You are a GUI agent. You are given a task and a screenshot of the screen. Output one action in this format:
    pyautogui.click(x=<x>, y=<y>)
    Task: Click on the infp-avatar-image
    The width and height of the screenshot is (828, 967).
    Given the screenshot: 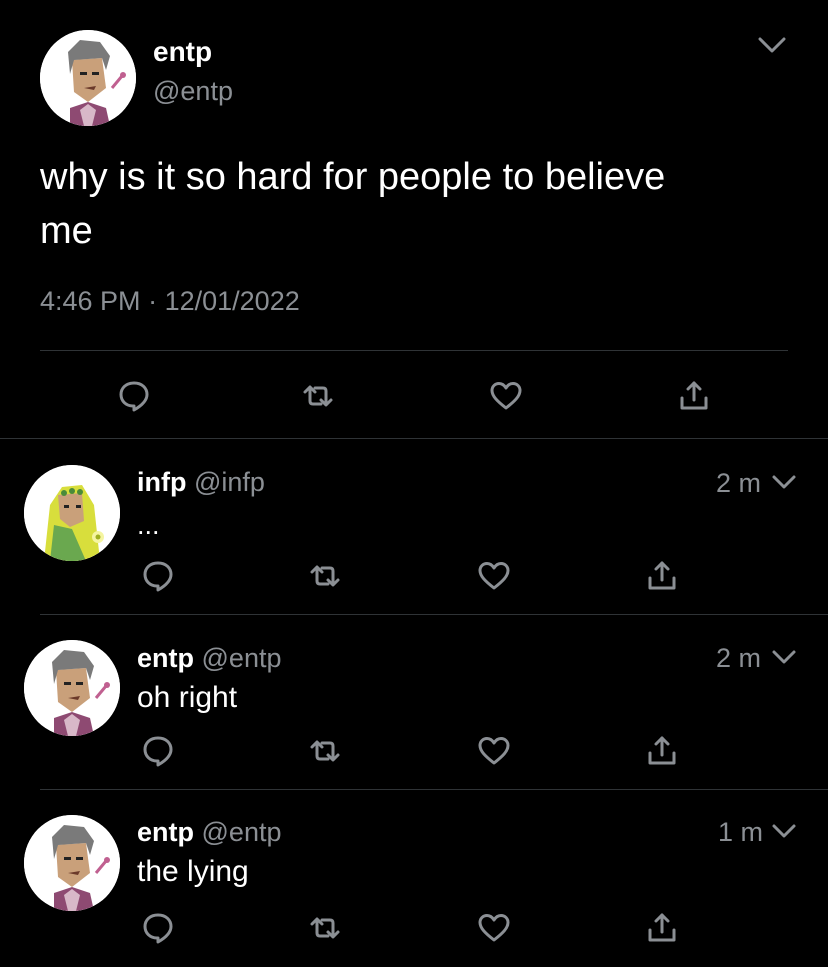 What is the action you would take?
    pyautogui.click(x=72, y=513)
    